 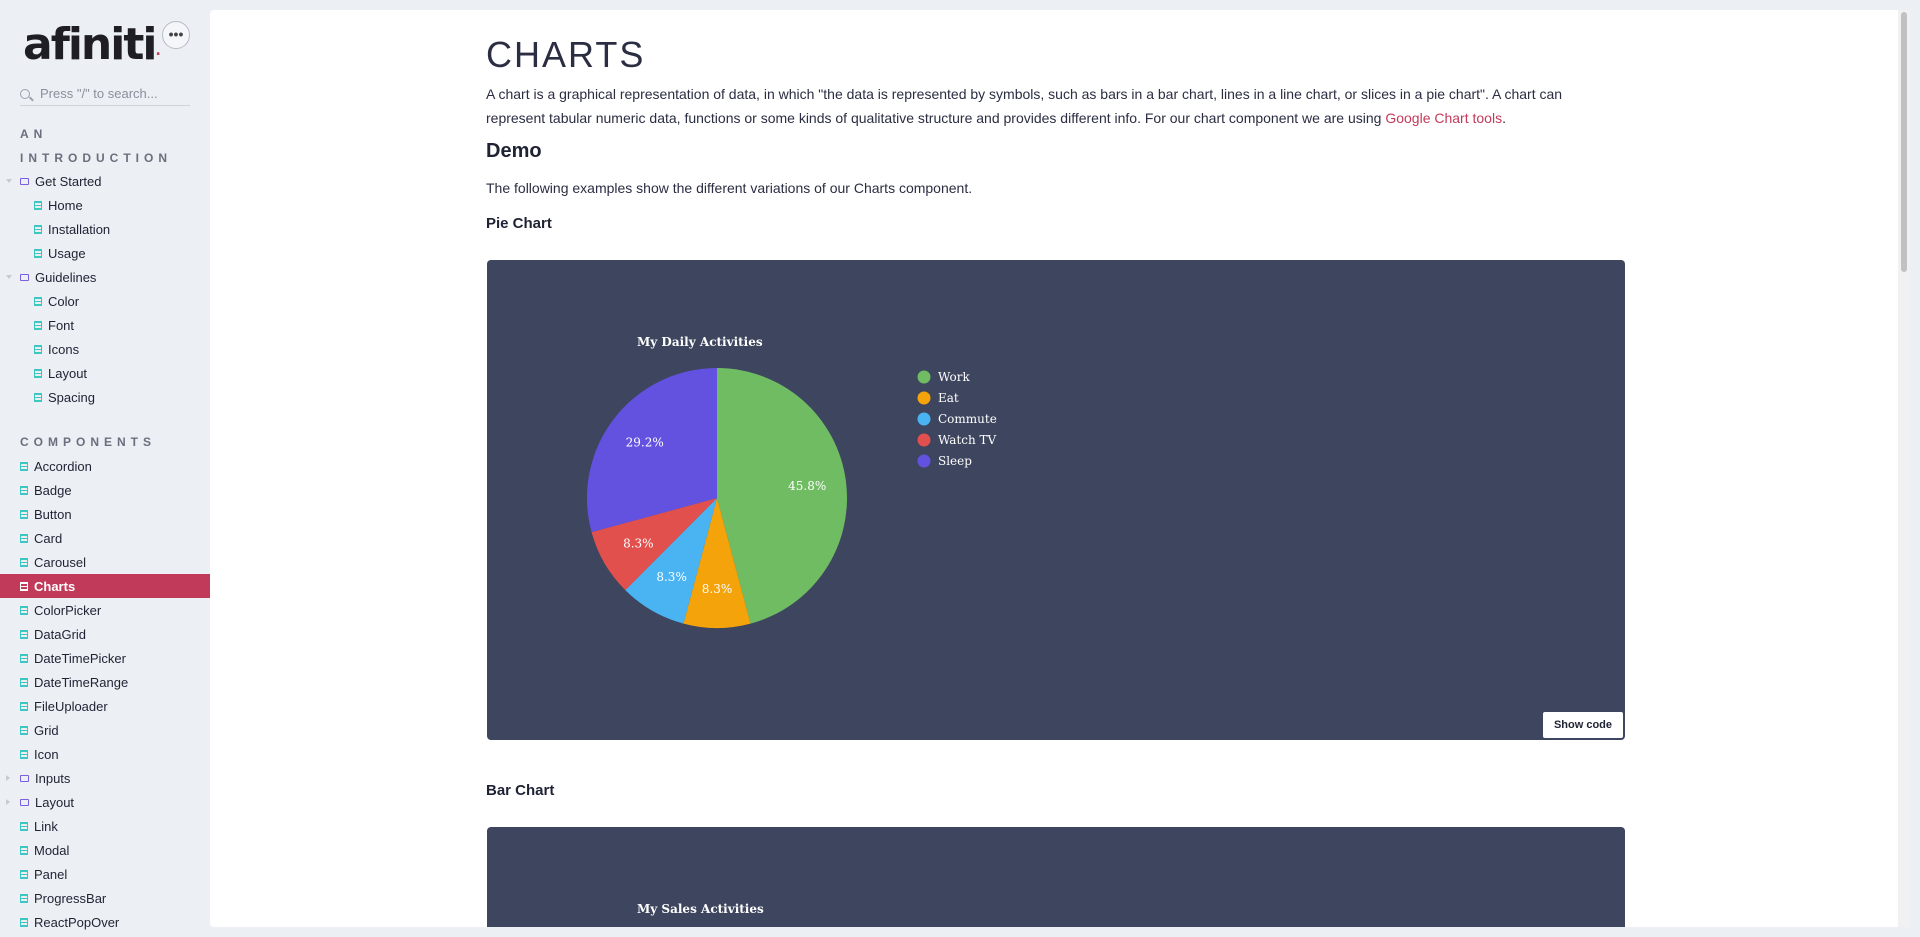 What do you see at coordinates (105, 181) in the screenshot?
I see `sidebar-item-get-started: Get Started` at bounding box center [105, 181].